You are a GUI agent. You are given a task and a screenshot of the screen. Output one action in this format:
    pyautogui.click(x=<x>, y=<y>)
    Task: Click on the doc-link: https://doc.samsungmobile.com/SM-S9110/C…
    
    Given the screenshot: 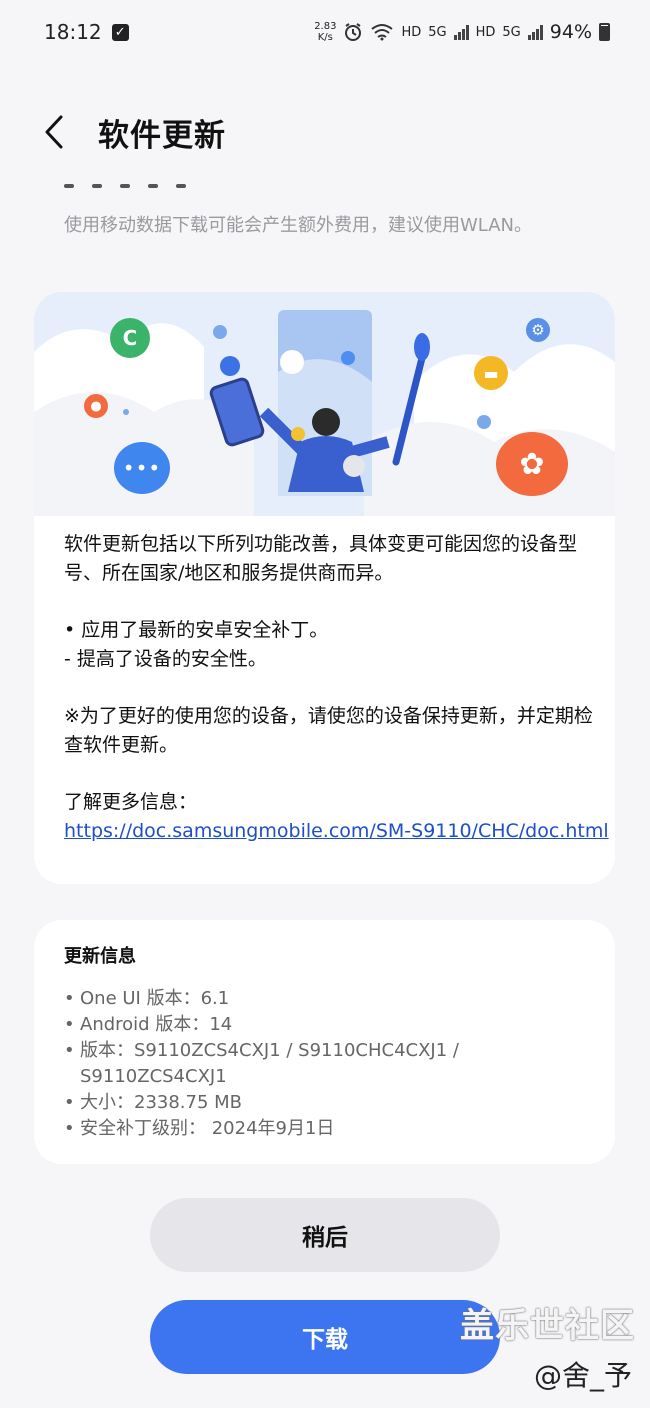 What is the action you would take?
    pyautogui.click(x=336, y=831)
    